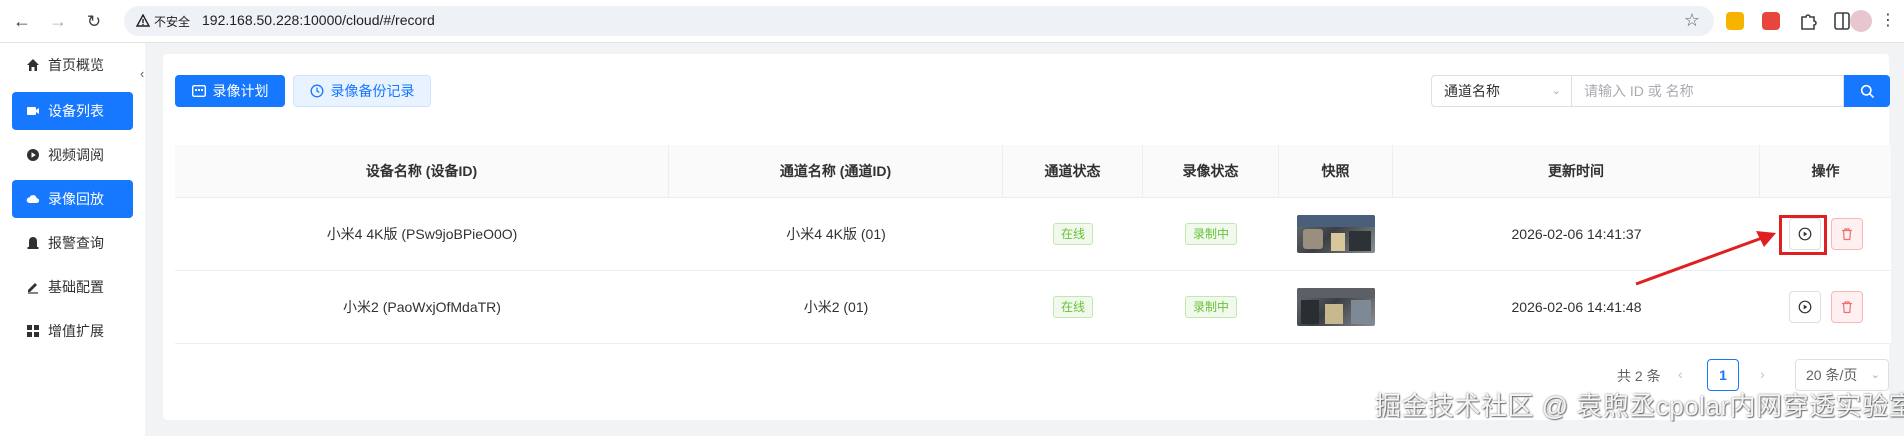 The image size is (1904, 436). I want to click on channel-cell: 小米4 4K版 (01), so click(836, 234).